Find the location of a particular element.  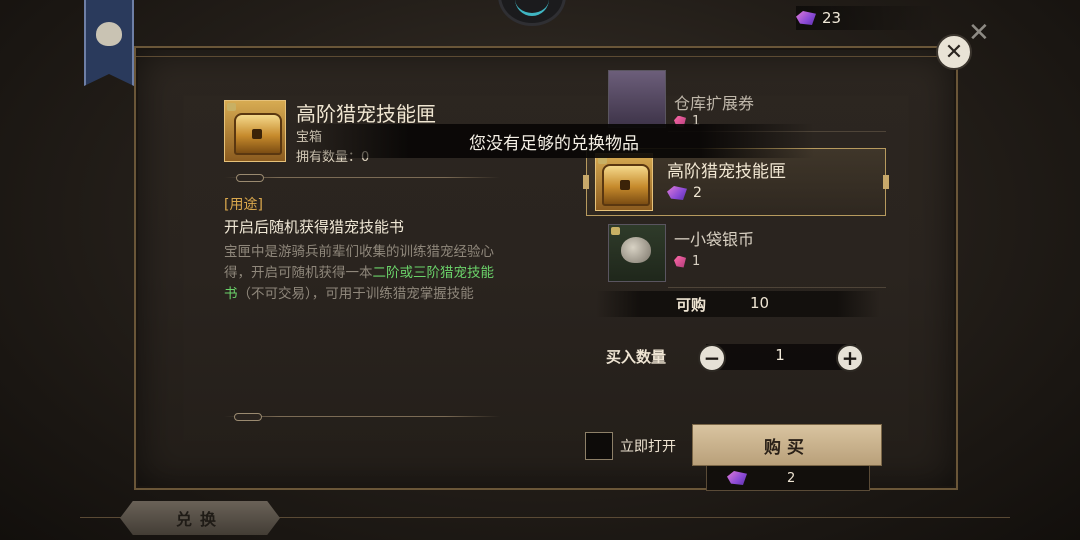

close-button: ✕ is located at coordinates (954, 52).